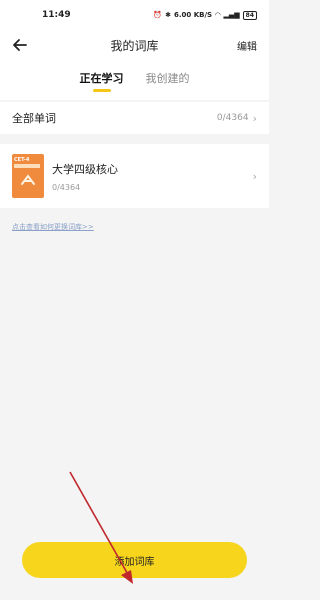 Image resolution: width=320 pixels, height=600 pixels. What do you see at coordinates (85, 169) in the screenshot?
I see `book-name: 大学四级核心` at bounding box center [85, 169].